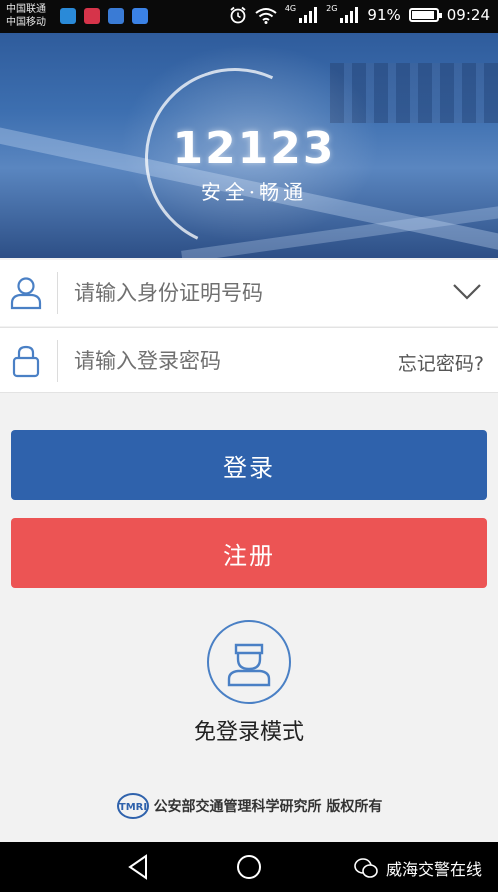 Image resolution: width=498 pixels, height=892 pixels. What do you see at coordinates (254, 148) in the screenshot?
I see `app-logo-number: 12123` at bounding box center [254, 148].